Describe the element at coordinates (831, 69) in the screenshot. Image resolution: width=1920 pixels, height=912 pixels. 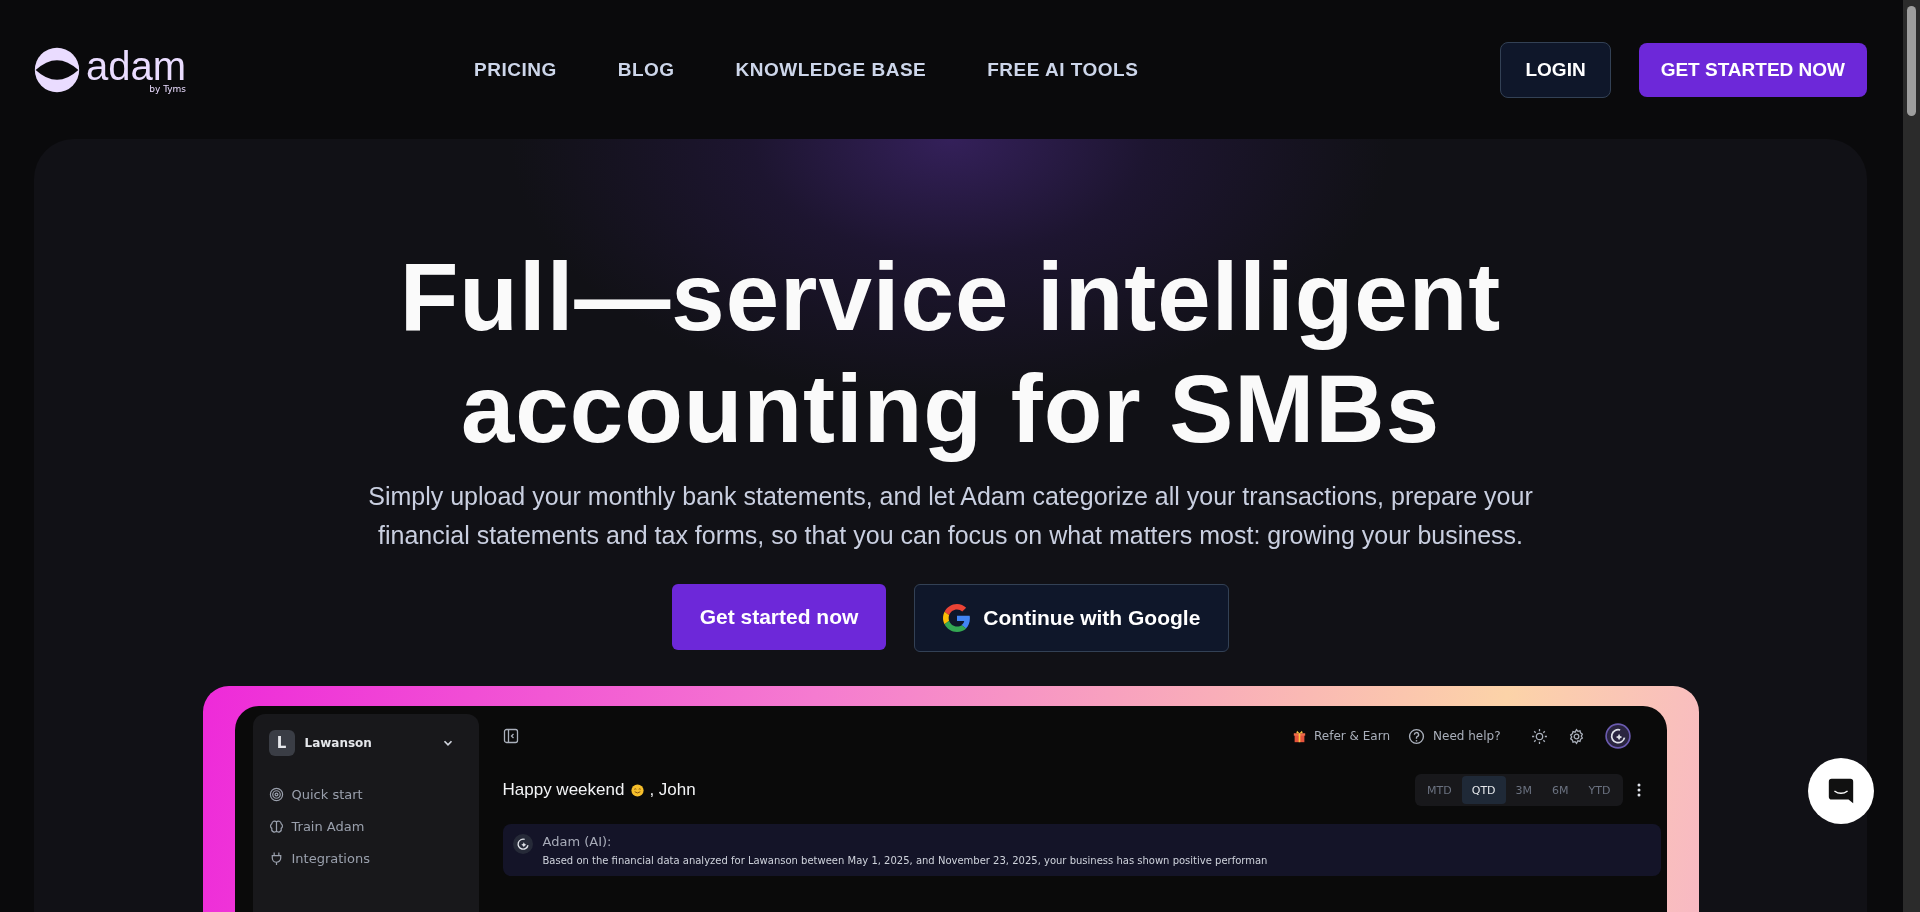
I see `nav-link: KNOWLEDGE BASE` at that location.